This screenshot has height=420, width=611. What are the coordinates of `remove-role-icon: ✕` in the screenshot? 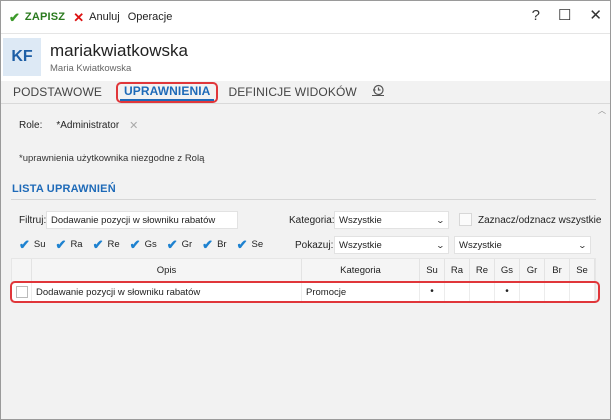 It's located at (133, 125).